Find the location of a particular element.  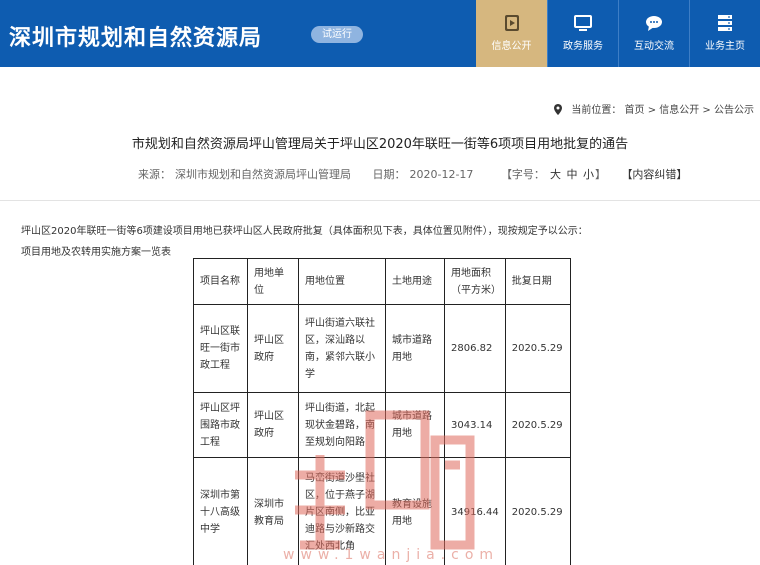

main-nav: 信息公开 政务服务 互动交流 业务主页 is located at coordinates (618, 33).